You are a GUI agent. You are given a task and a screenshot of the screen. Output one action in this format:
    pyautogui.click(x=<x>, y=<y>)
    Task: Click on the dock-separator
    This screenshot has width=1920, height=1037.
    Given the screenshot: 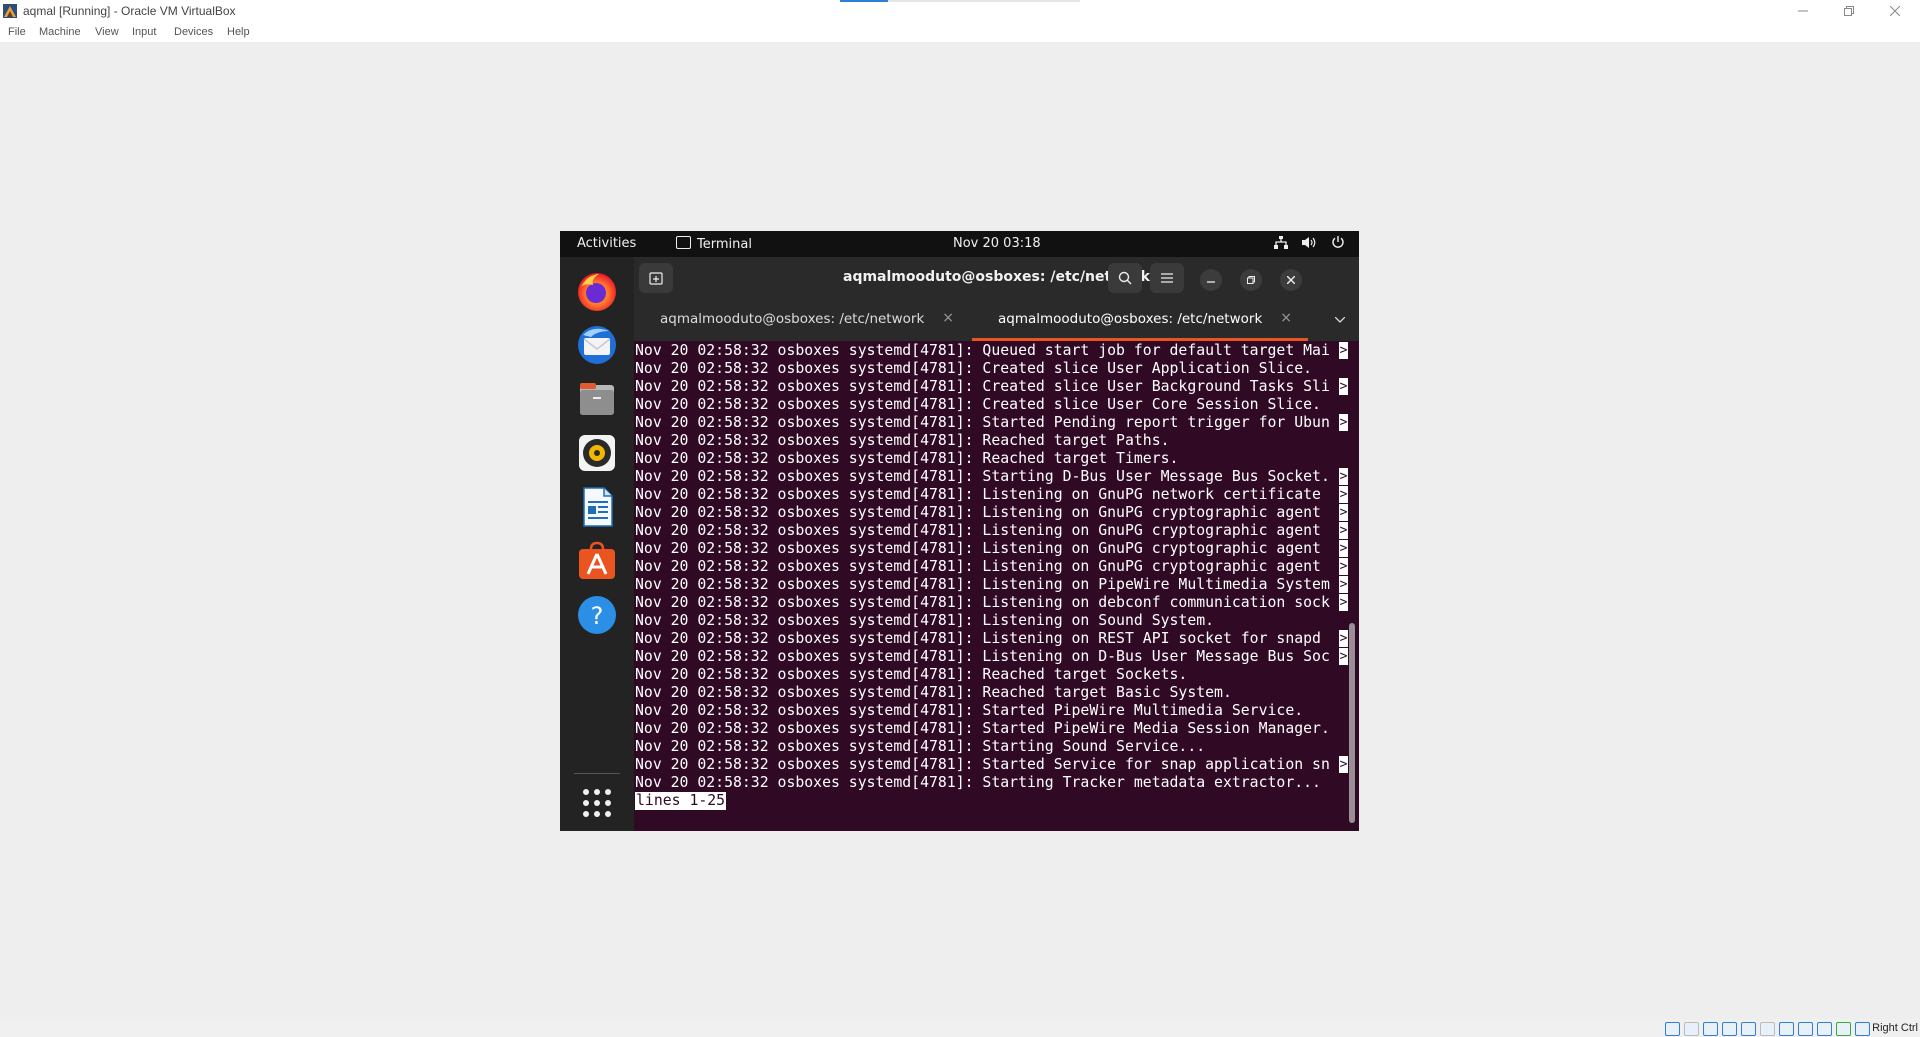 What is the action you would take?
    pyautogui.click(x=597, y=773)
    